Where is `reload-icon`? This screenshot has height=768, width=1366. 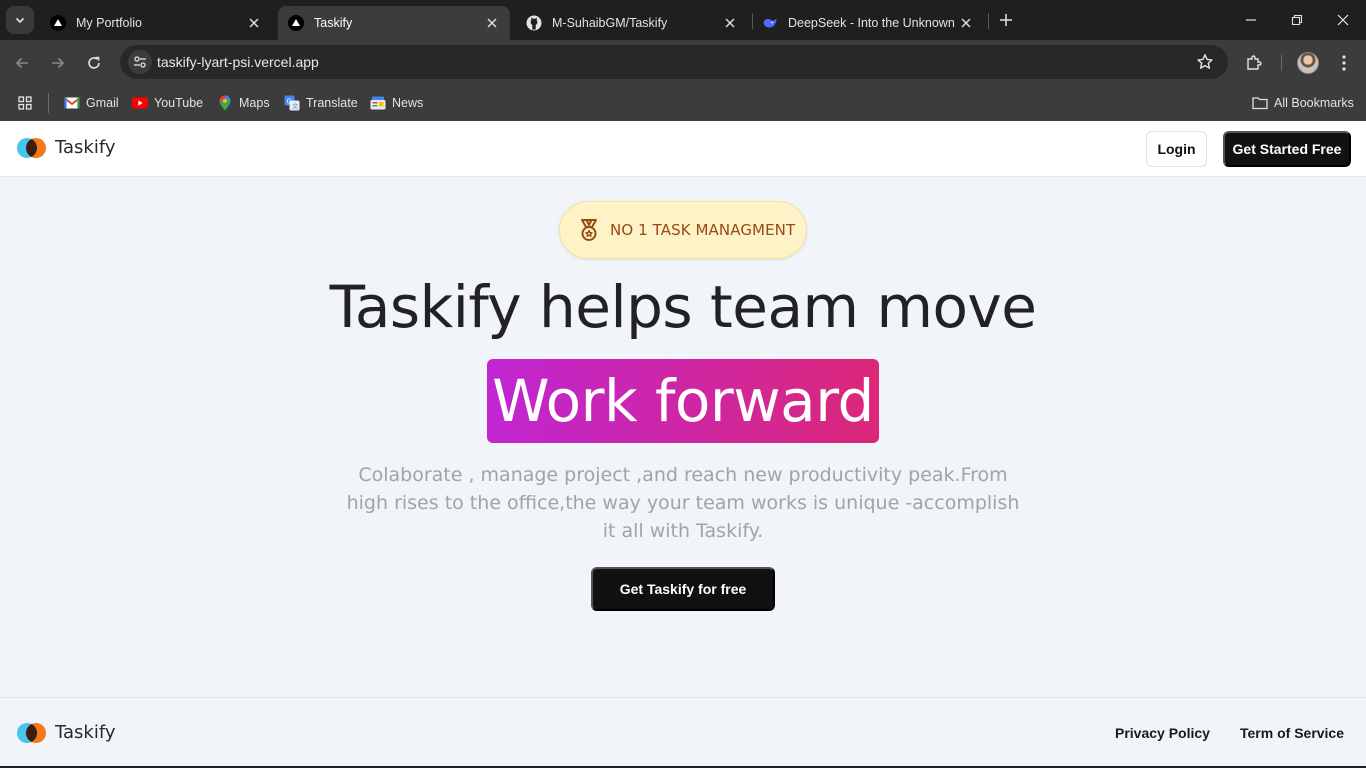
reload-icon is located at coordinates (94, 62).